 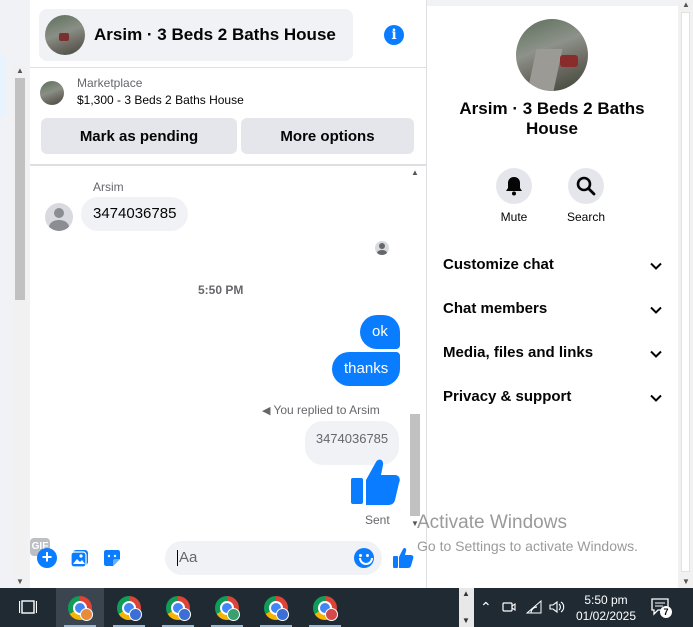 I want to click on search-button: Search, so click(x=586, y=196).